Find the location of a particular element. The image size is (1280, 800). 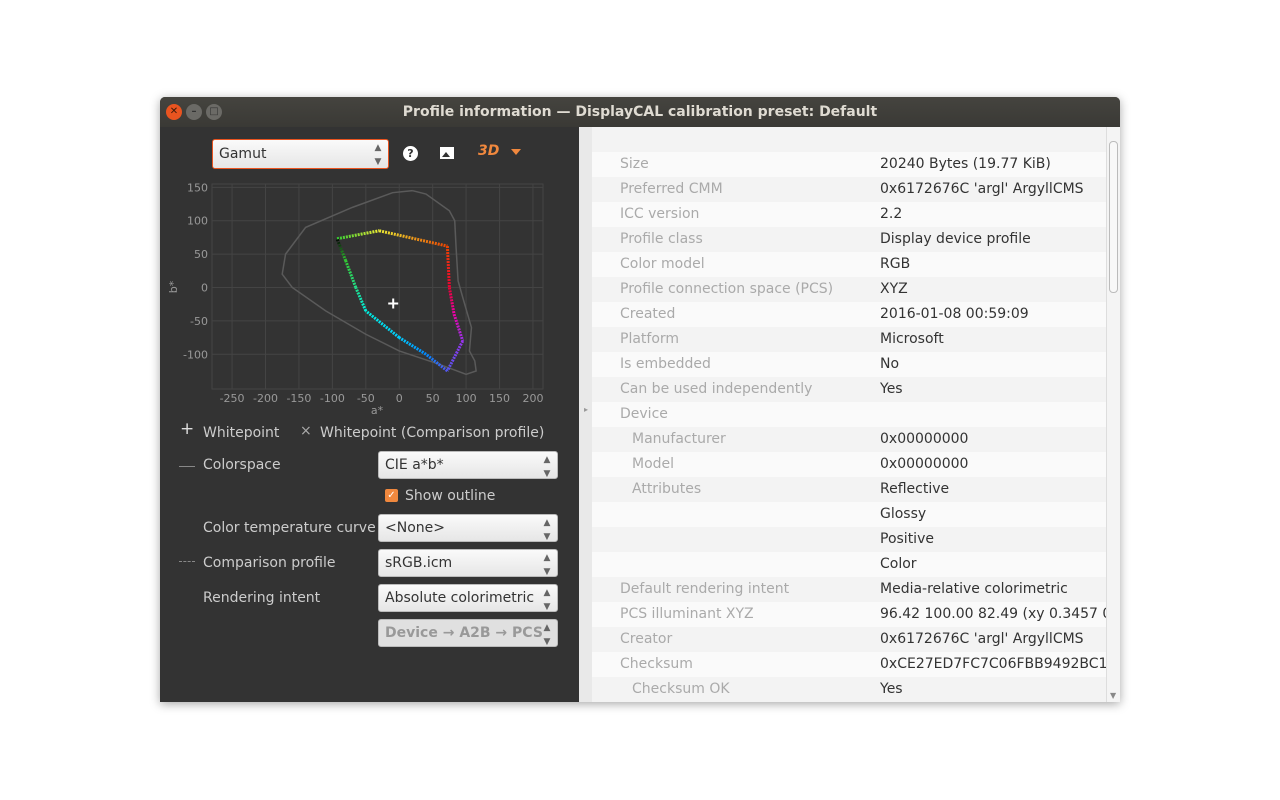

rendering-intent-select: Absolute colorimetric ▲ ▼ is located at coordinates (468, 598).